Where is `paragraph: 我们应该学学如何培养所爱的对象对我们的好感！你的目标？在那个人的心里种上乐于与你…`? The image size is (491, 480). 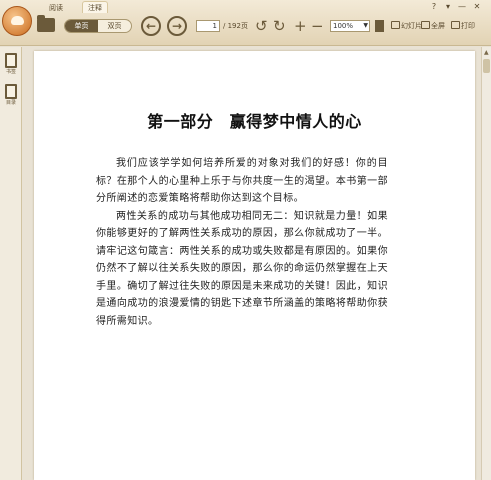 paragraph: 我们应该学学如何培养所爱的对象对我们的好感！你的目标？在那个人的心里种上乐于与你… is located at coordinates (242, 181).